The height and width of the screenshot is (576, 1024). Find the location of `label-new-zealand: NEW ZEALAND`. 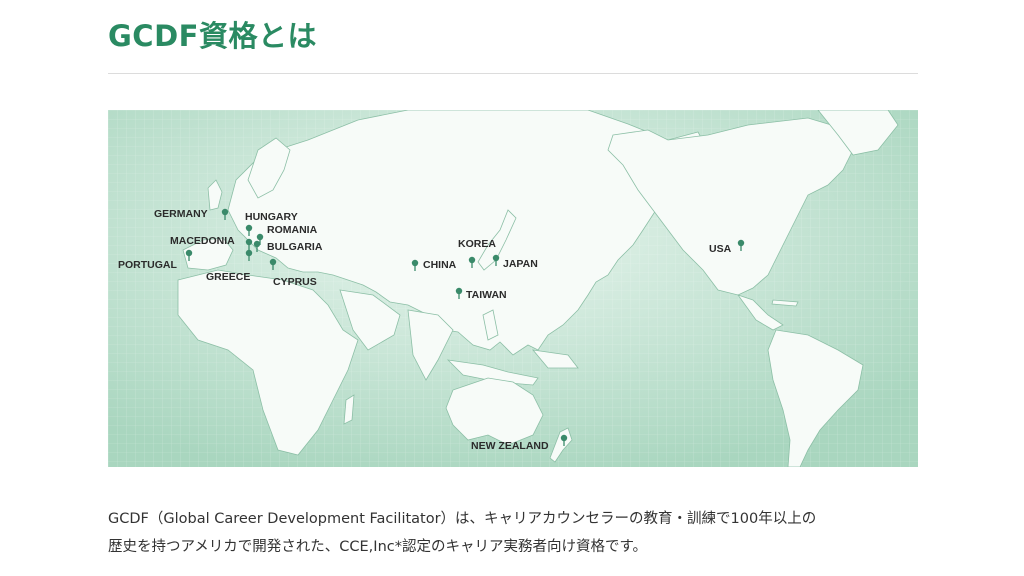

label-new-zealand: NEW ZEALAND is located at coordinates (510, 446).